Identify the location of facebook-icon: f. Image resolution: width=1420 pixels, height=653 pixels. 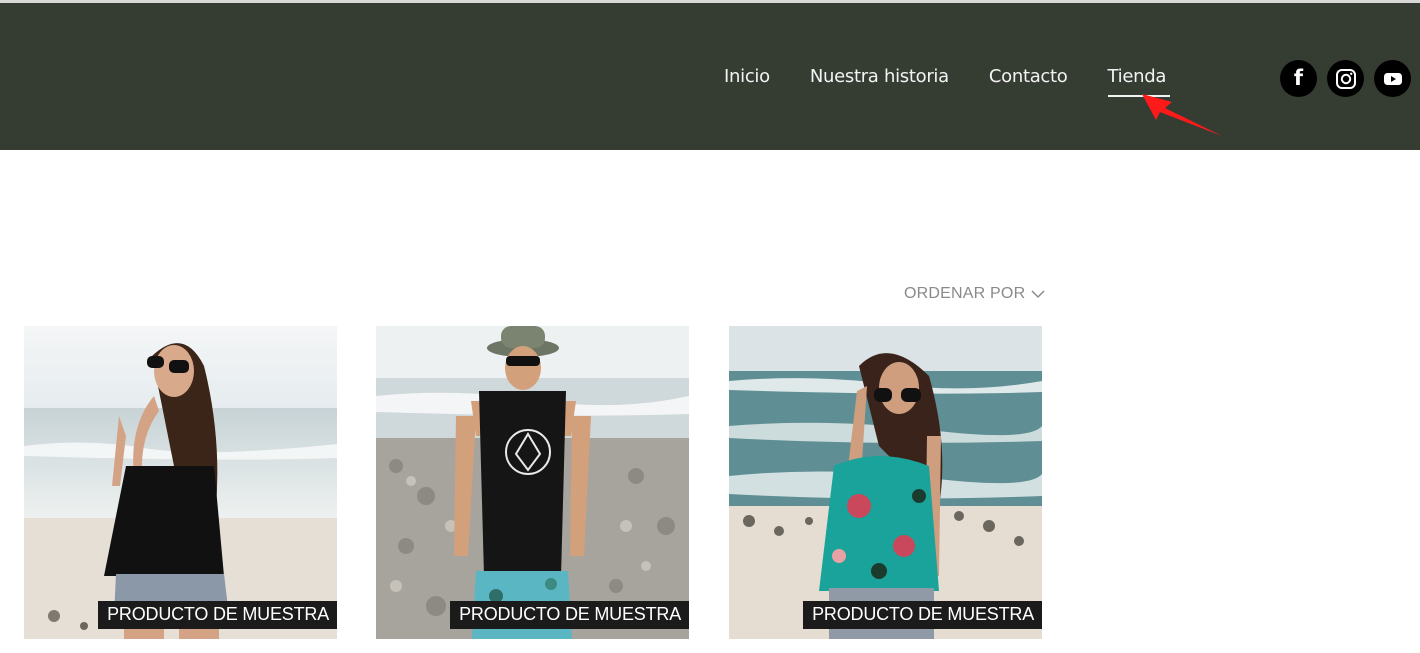
(1298, 78).